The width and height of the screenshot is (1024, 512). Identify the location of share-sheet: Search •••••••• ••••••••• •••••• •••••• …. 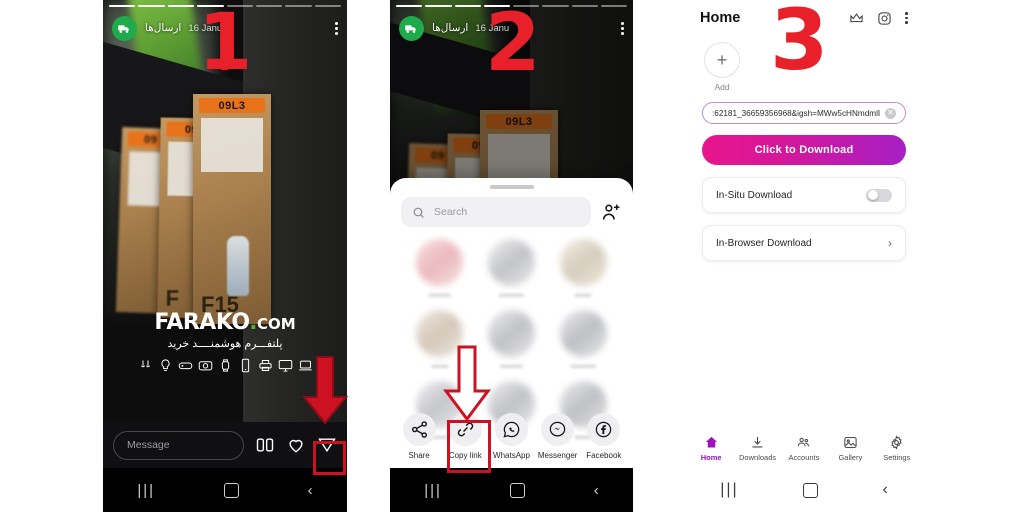
(511, 323).